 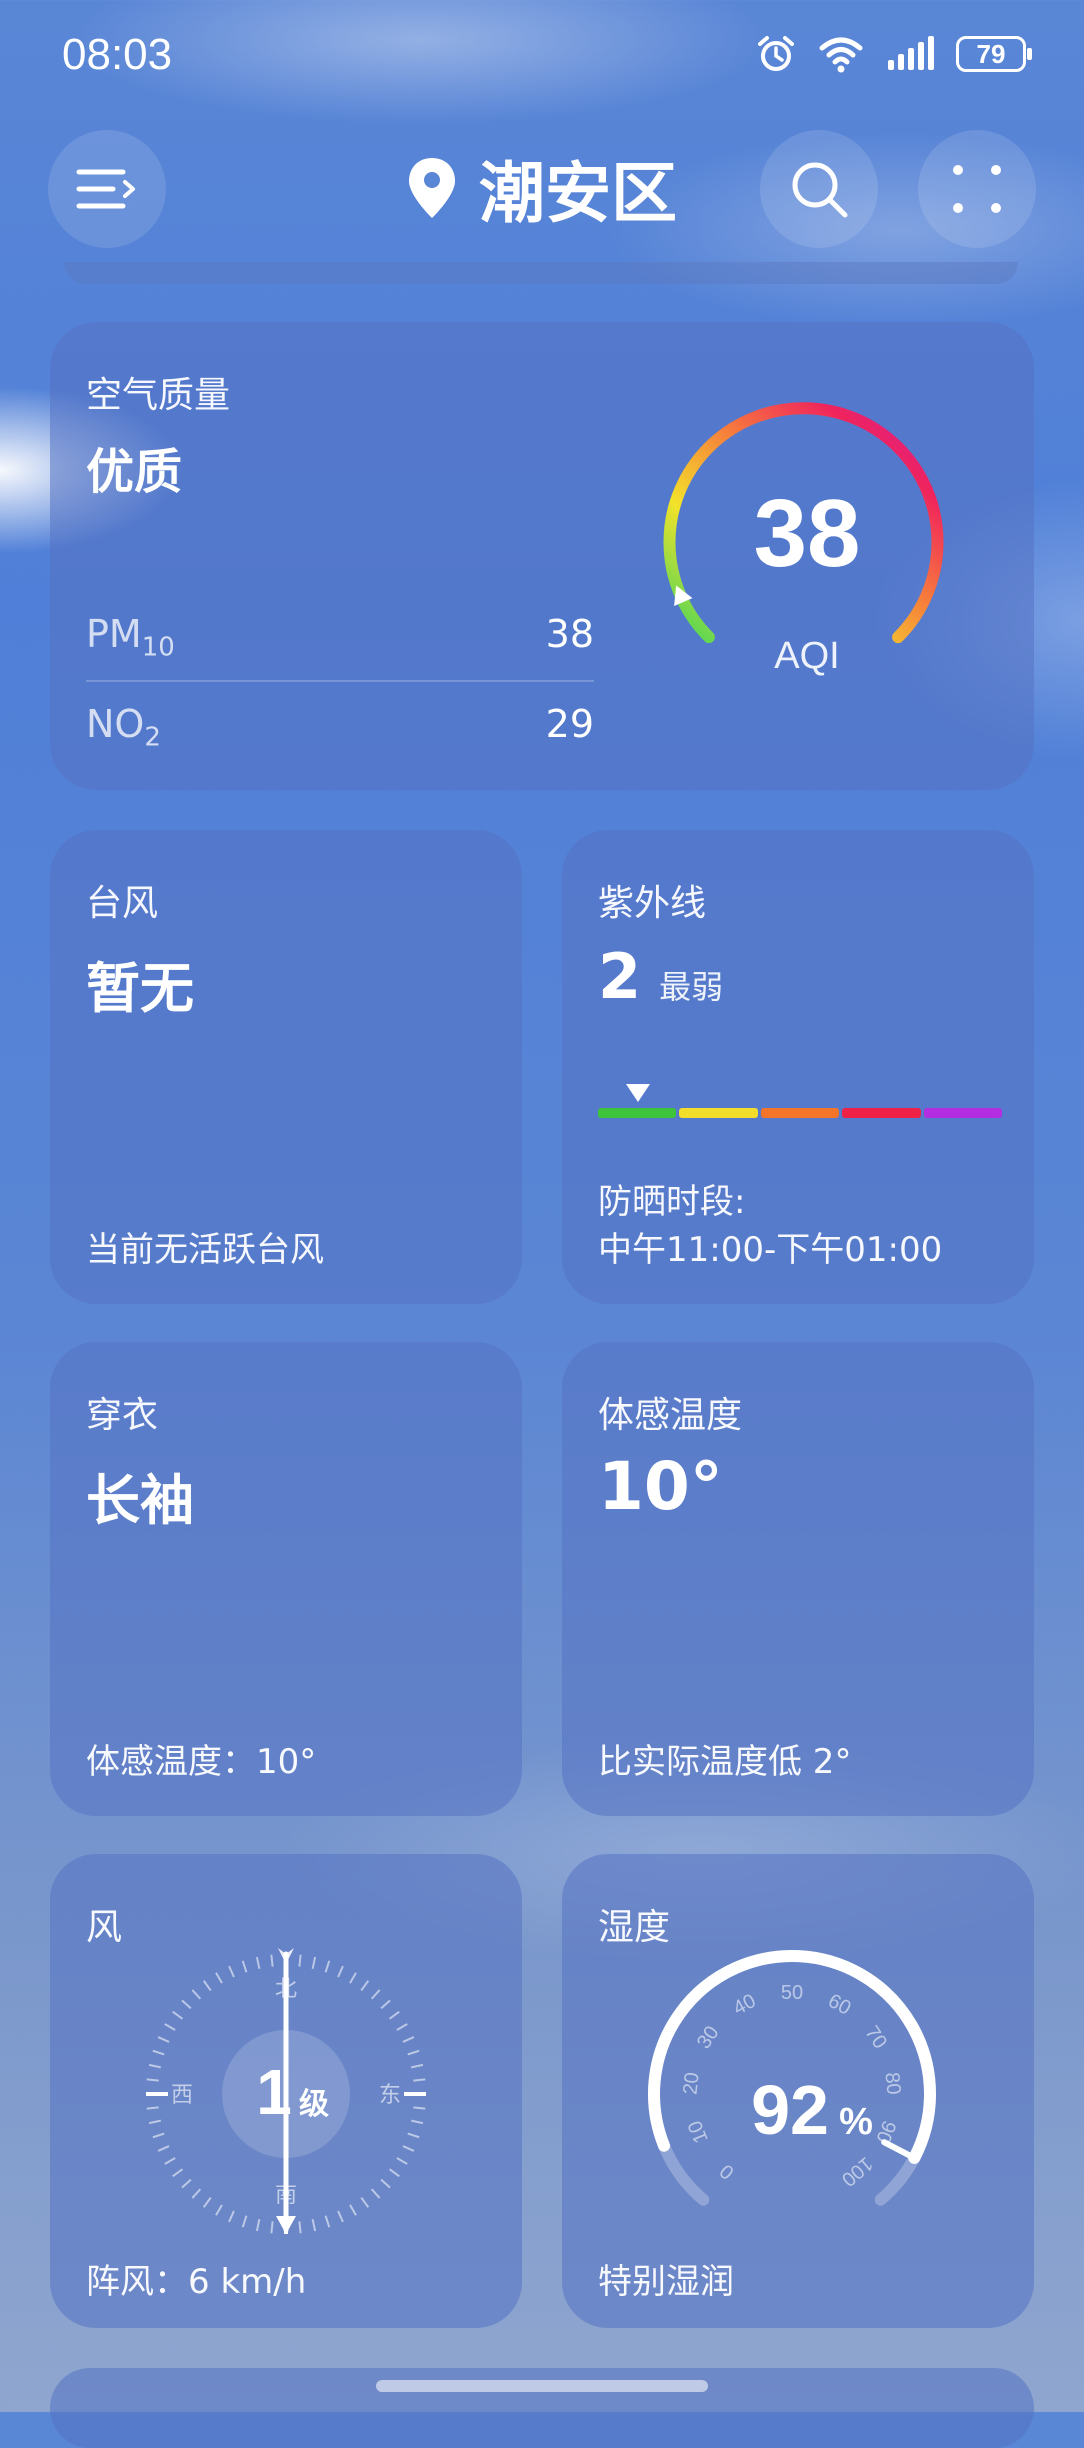 What do you see at coordinates (134, 472) in the screenshot?
I see `air-quality-level: 优质` at bounding box center [134, 472].